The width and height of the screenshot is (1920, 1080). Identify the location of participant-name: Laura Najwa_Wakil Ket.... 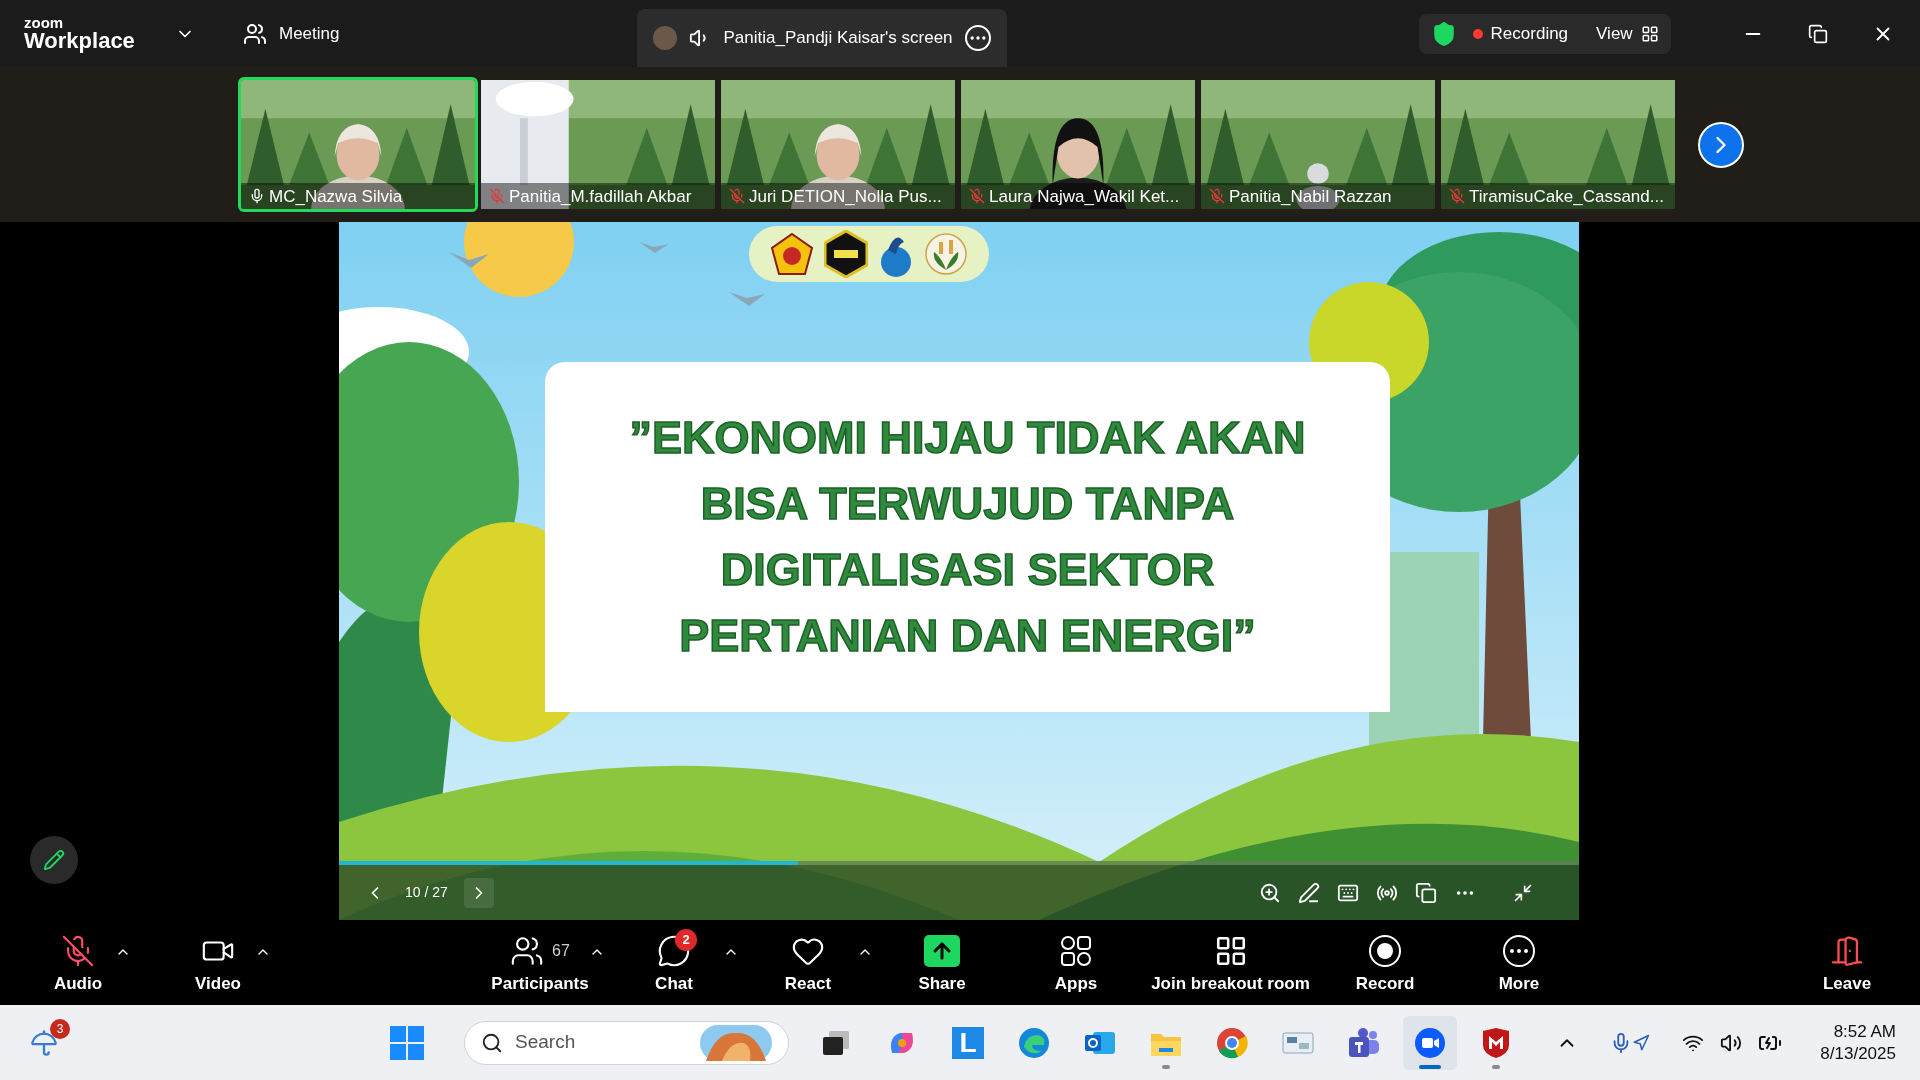
(1084, 196).